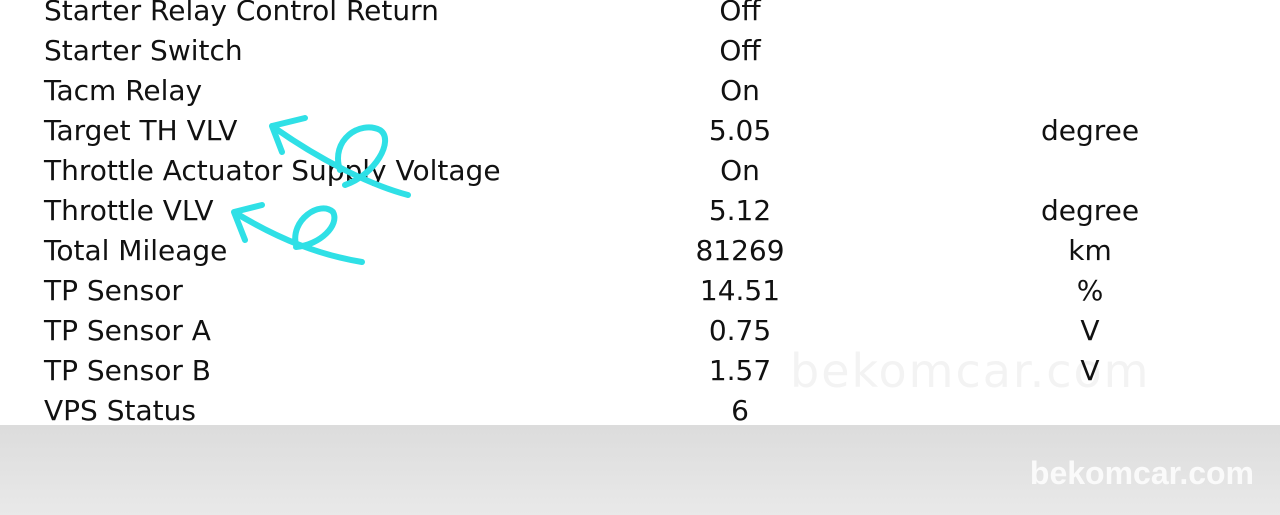 This screenshot has height=515, width=1280. I want to click on list-item: Target TH VLV 5.05 degree, so click(640, 131).